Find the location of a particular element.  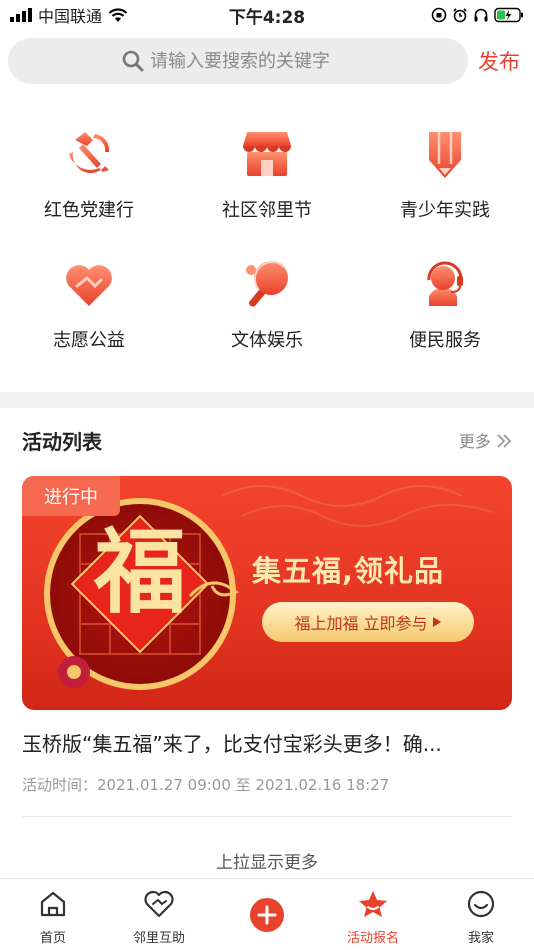

headphones-icon is located at coordinates (481, 15).